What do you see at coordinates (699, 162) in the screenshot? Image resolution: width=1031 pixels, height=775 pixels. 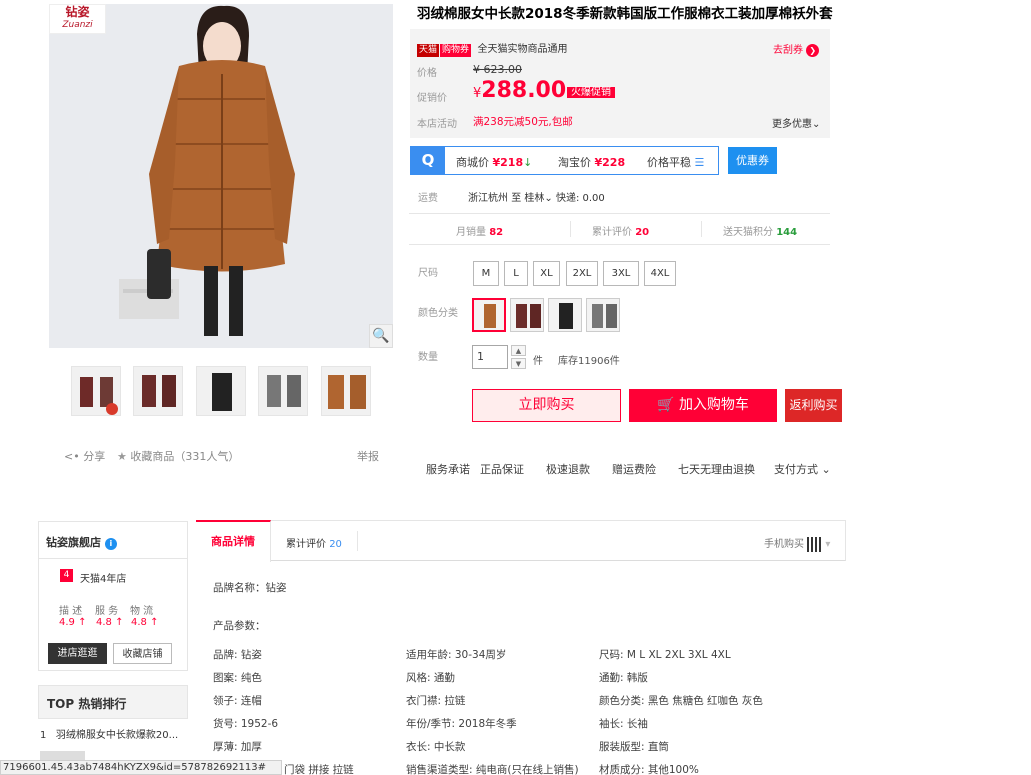 I see `menu-lines-icon: ☰` at bounding box center [699, 162].